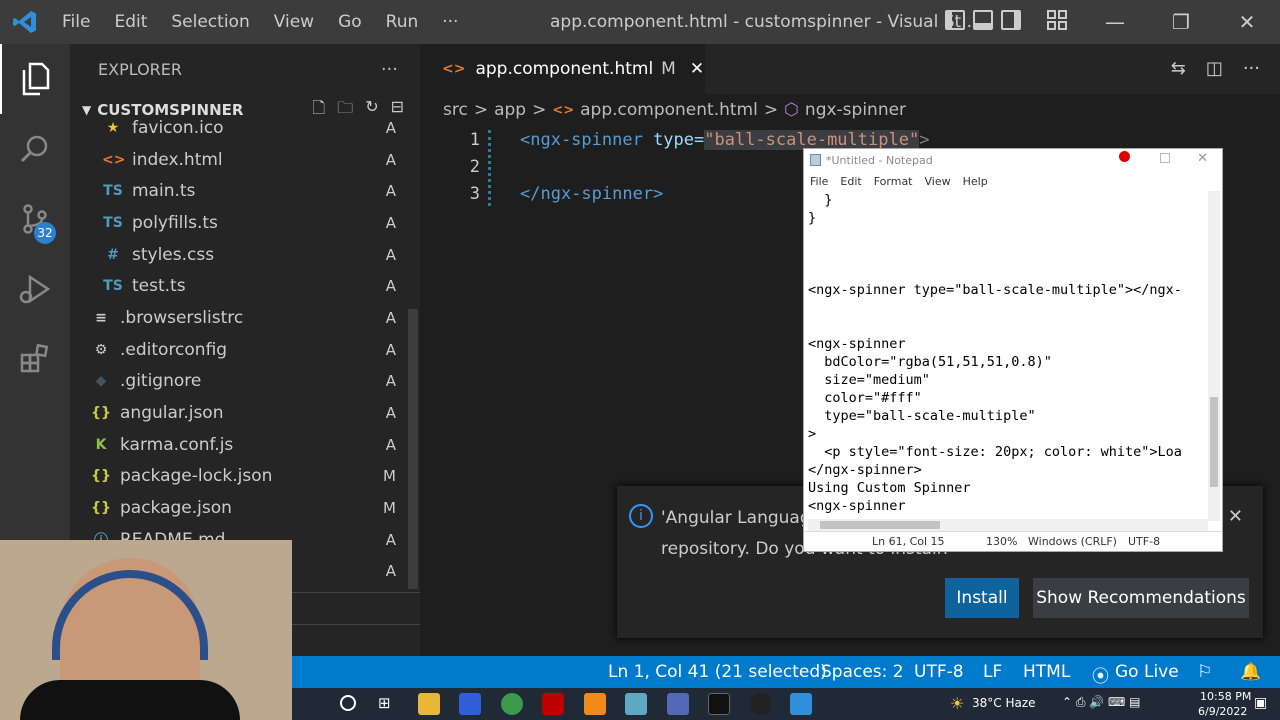  I want to click on menu-file: File, so click(76, 22).